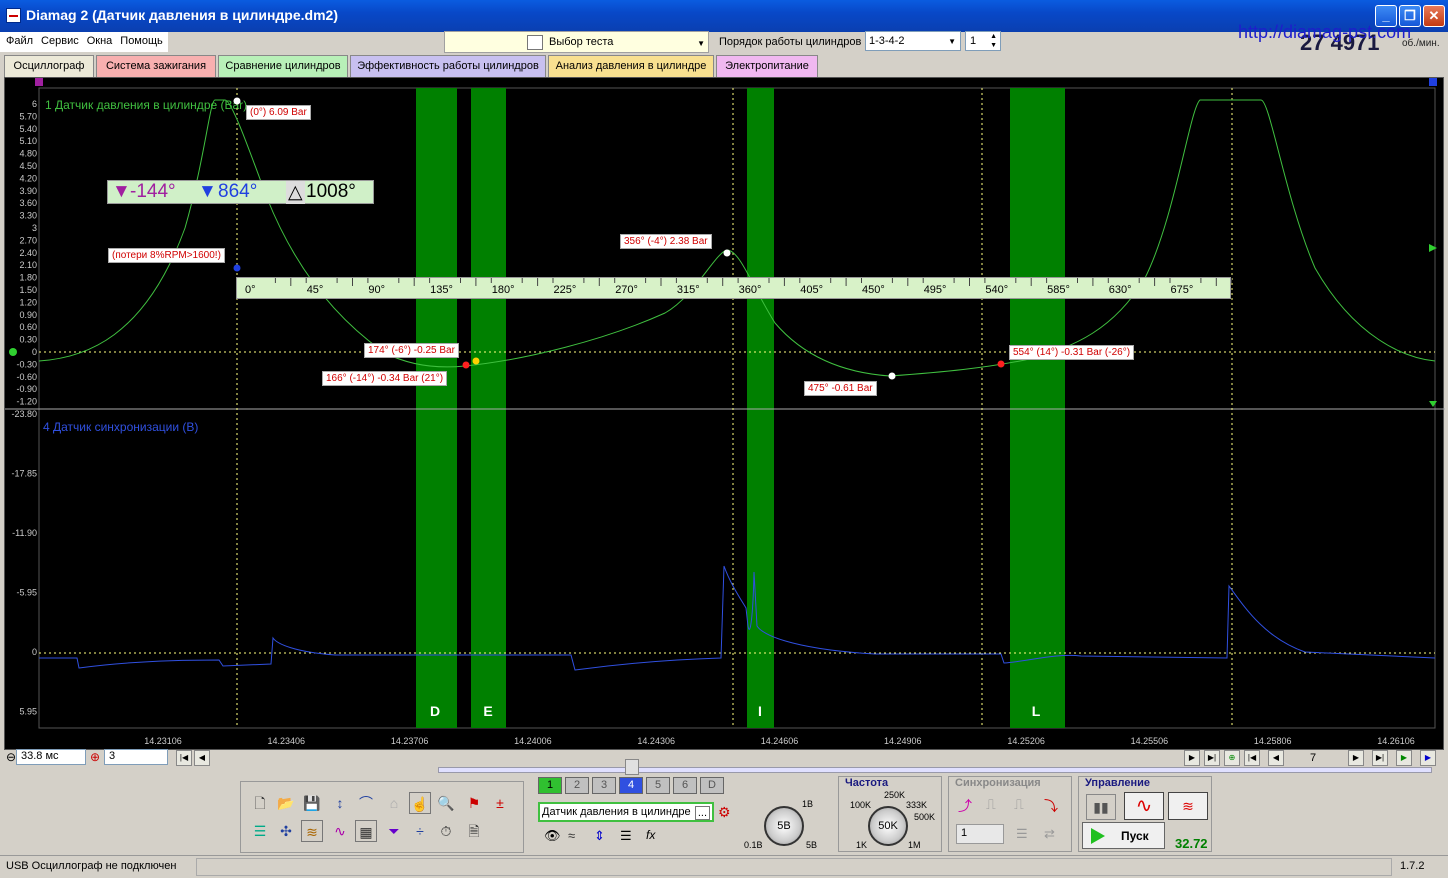 The width and height of the screenshot is (1448, 878). Describe the element at coordinates (420, 803) in the screenshot. I see `hand-icon: ☝` at that location.